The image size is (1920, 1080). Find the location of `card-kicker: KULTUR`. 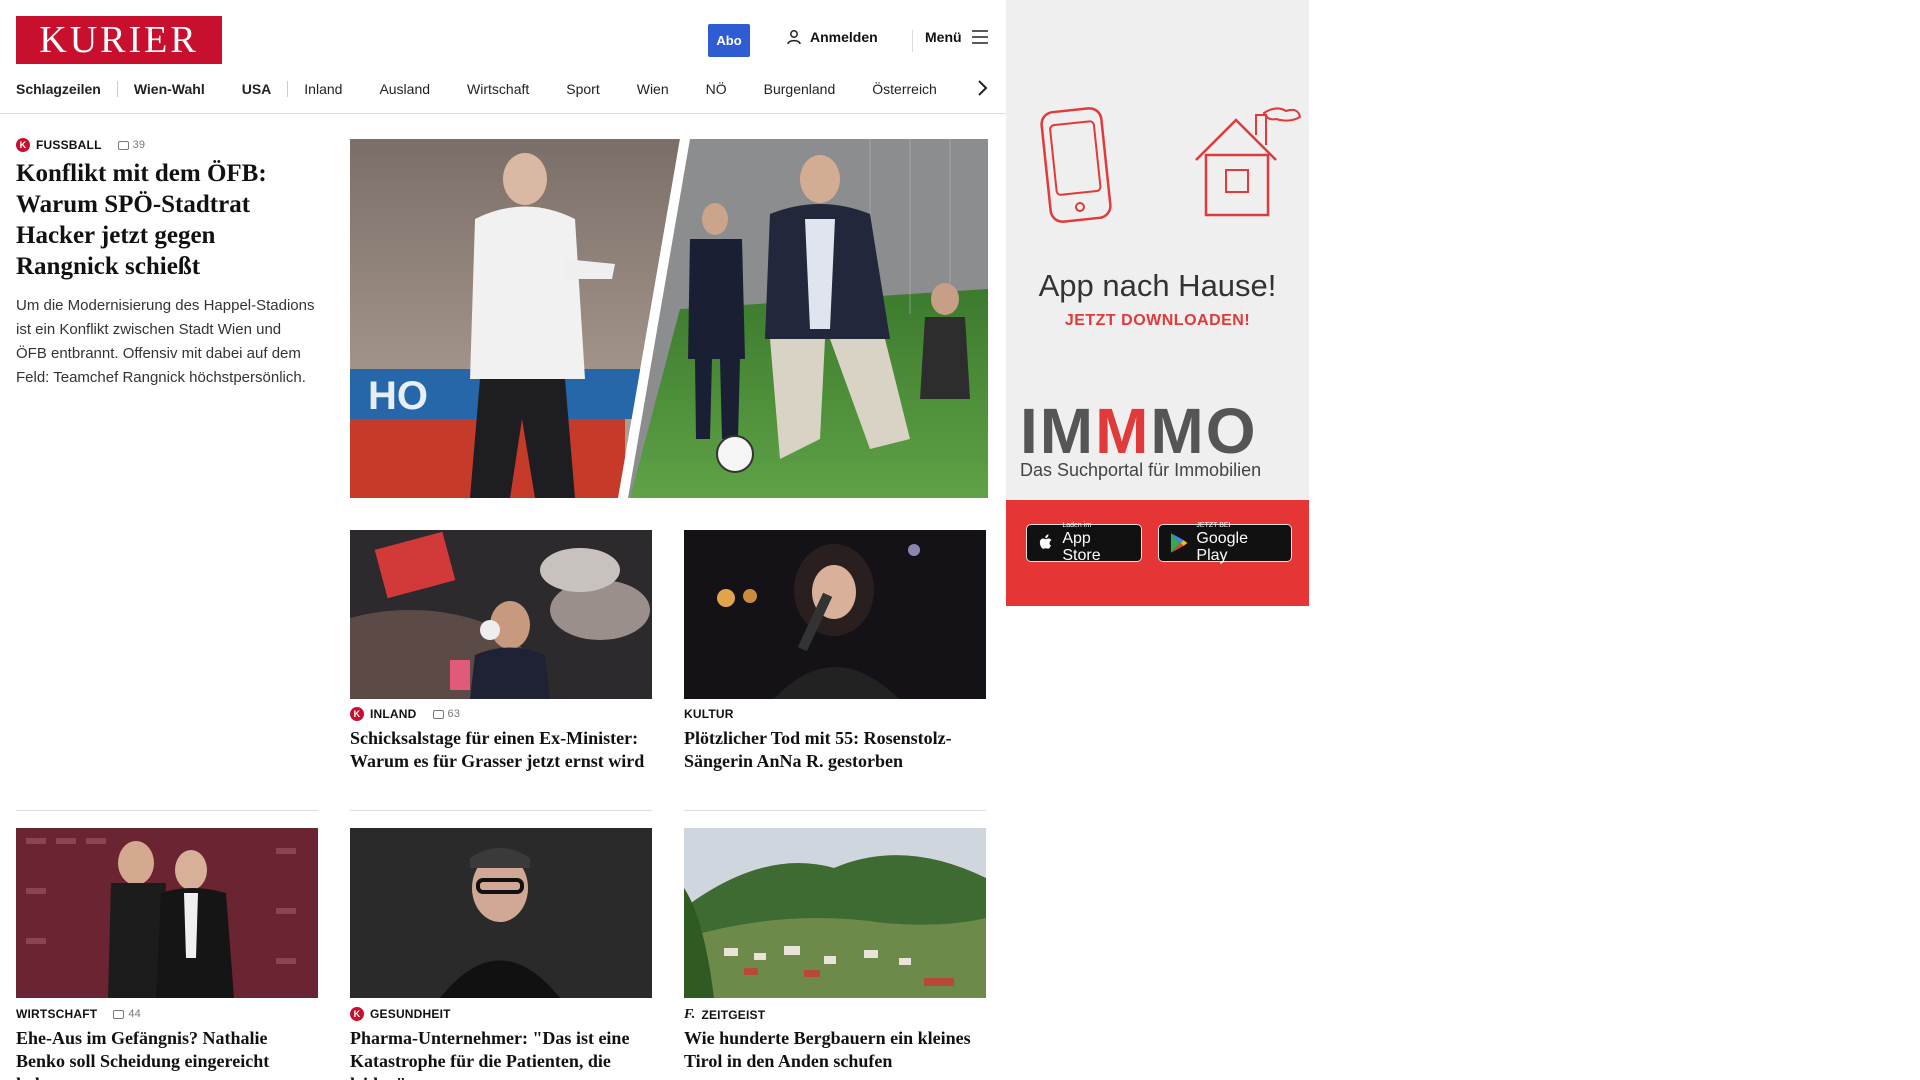

card-kicker: KULTUR is located at coordinates (709, 714).